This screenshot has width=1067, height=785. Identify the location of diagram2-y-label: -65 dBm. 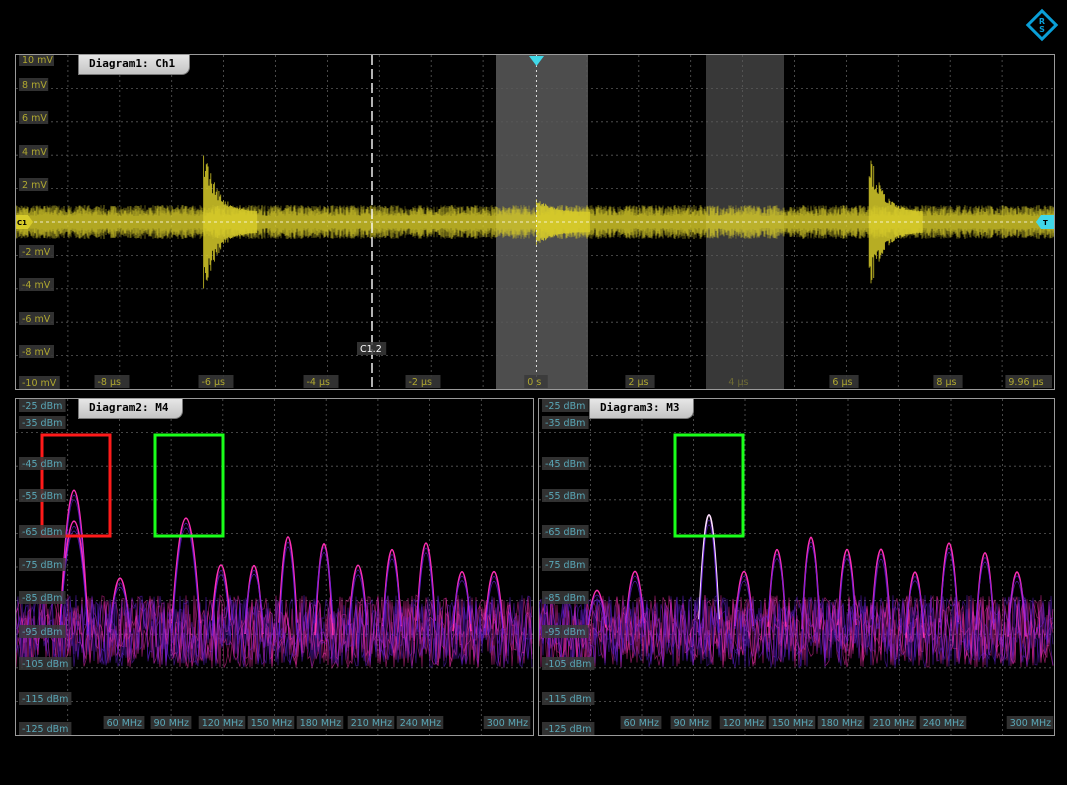
(42, 531).